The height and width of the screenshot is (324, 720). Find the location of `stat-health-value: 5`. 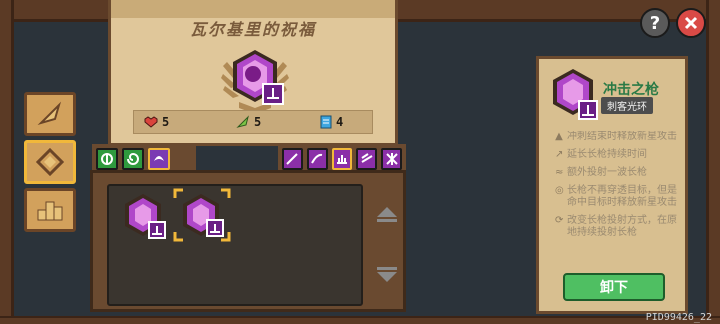

stat-health-value: 5 is located at coordinates (166, 122).